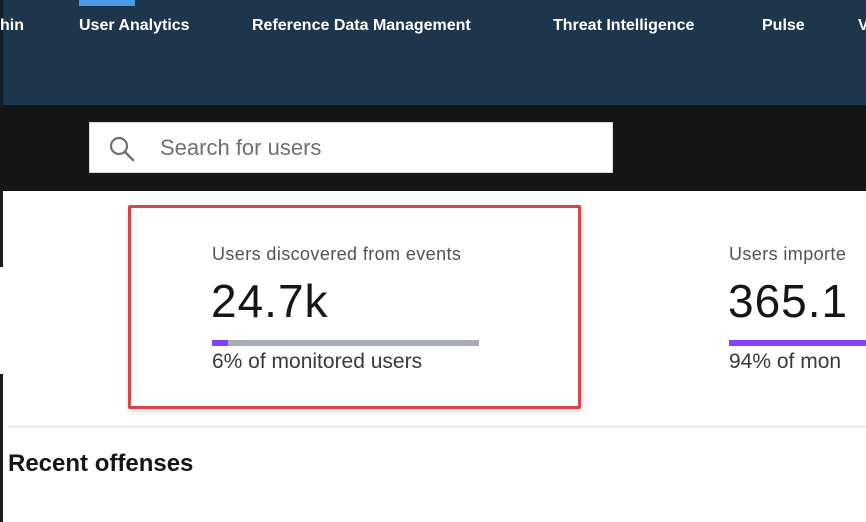 This screenshot has height=522, width=866. I want to click on metric-value: 24.7k, so click(270, 301).